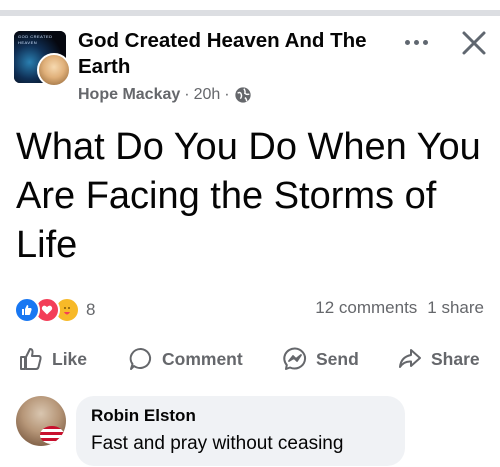 Image resolution: width=500 pixels, height=467 pixels. I want to click on globe-icon, so click(242, 95).